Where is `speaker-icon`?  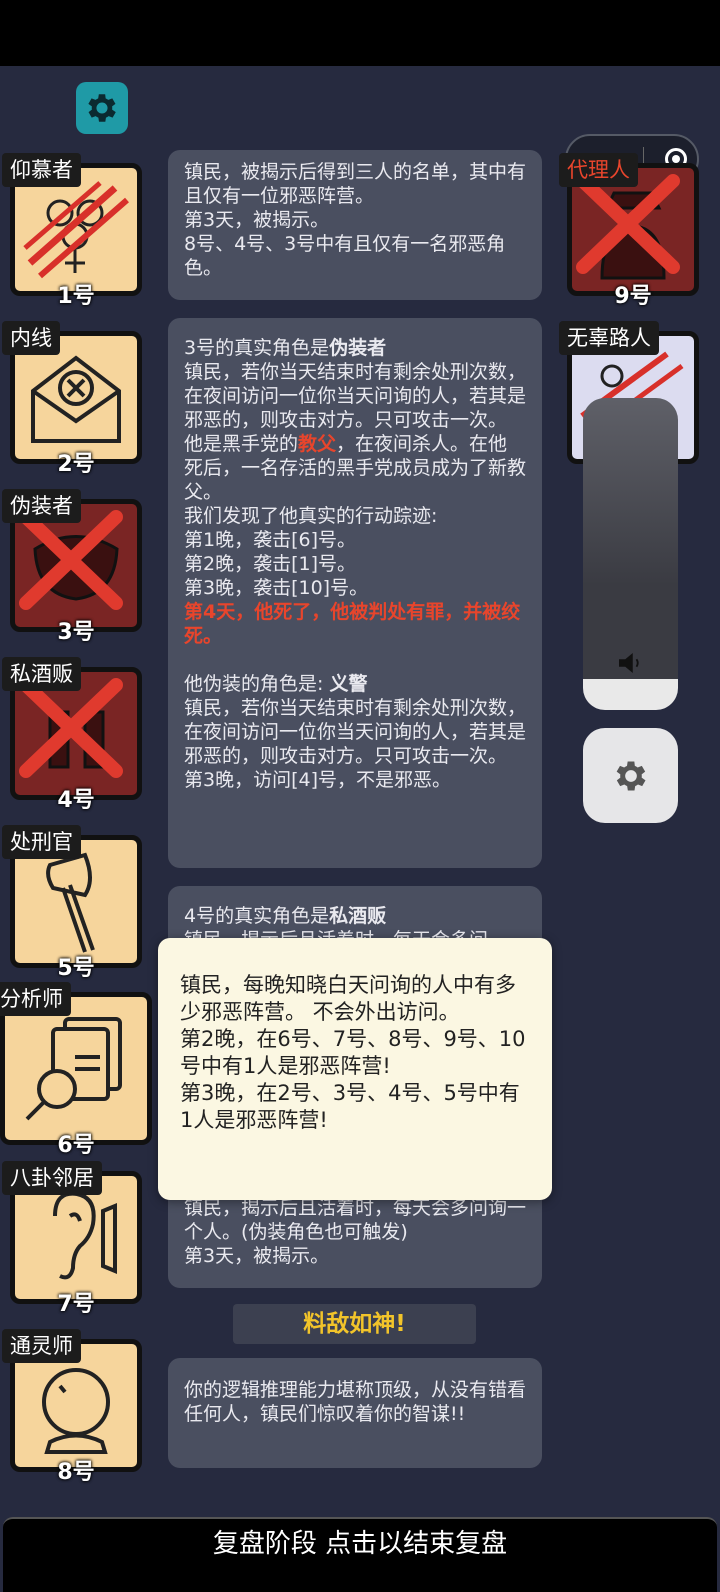
speaker-icon is located at coordinates (629, 663).